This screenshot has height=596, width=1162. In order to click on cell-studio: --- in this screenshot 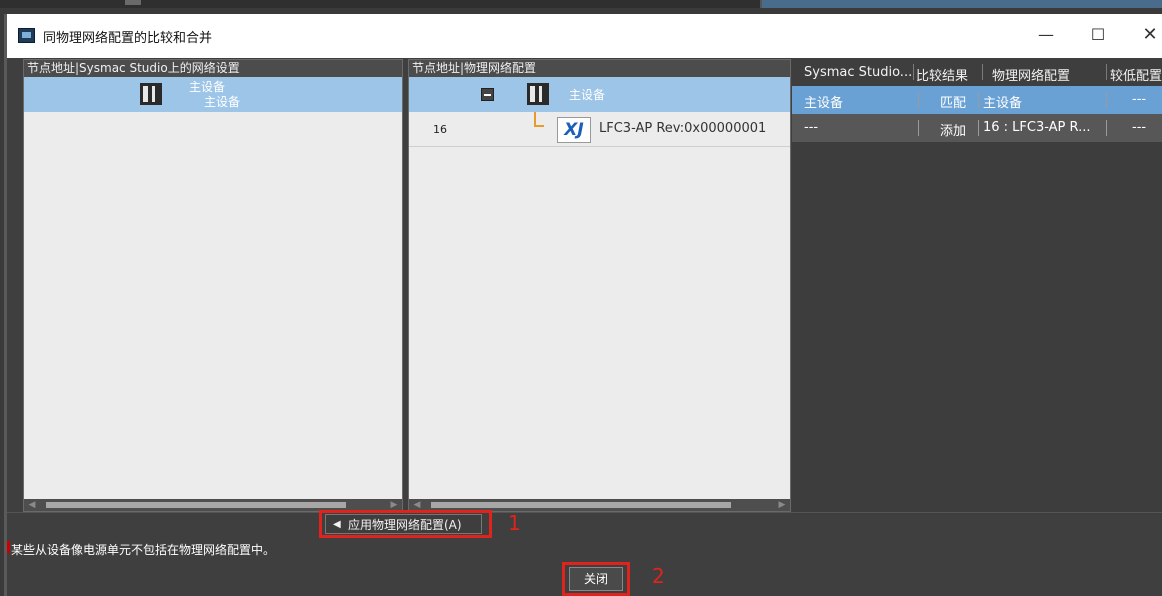, I will do `click(811, 127)`.